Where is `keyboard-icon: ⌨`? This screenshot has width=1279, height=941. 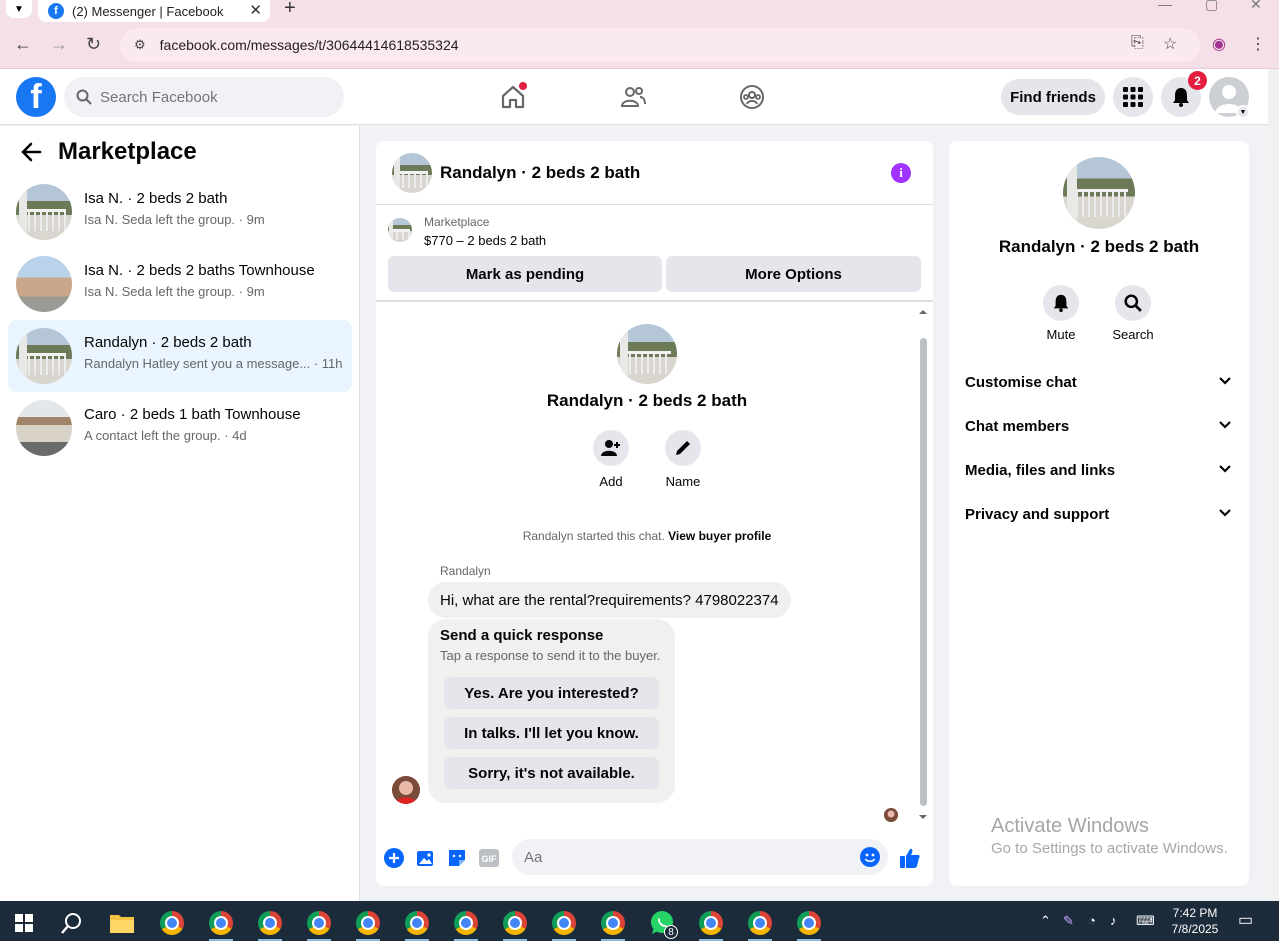 keyboard-icon: ⌨ is located at coordinates (1145, 921).